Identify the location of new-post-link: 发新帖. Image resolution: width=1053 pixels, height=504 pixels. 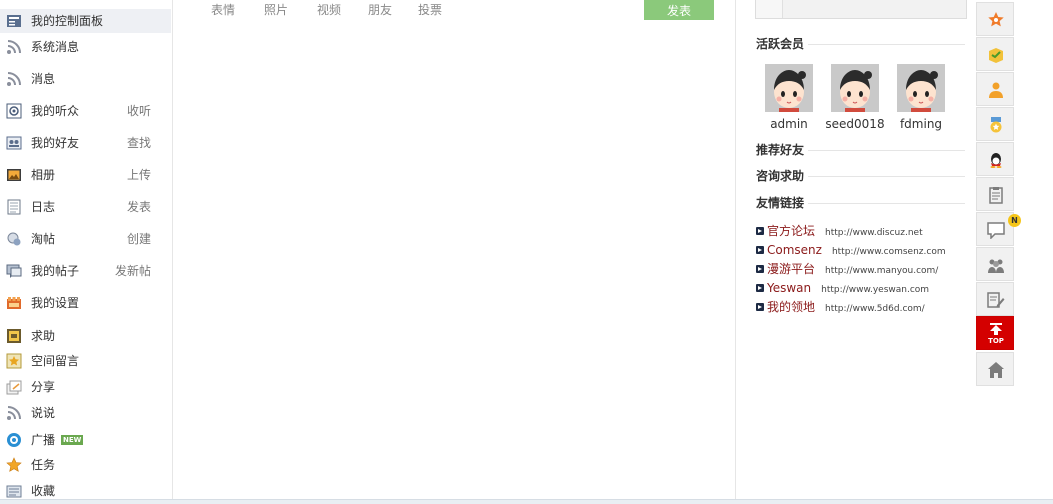
(133, 271).